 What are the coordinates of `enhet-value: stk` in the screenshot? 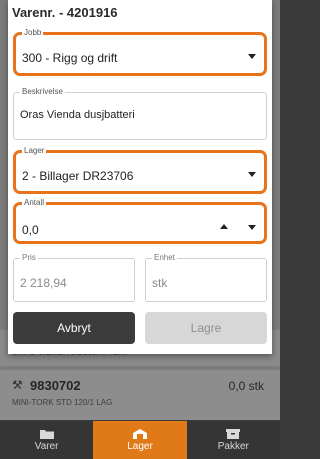 It's located at (160, 283).